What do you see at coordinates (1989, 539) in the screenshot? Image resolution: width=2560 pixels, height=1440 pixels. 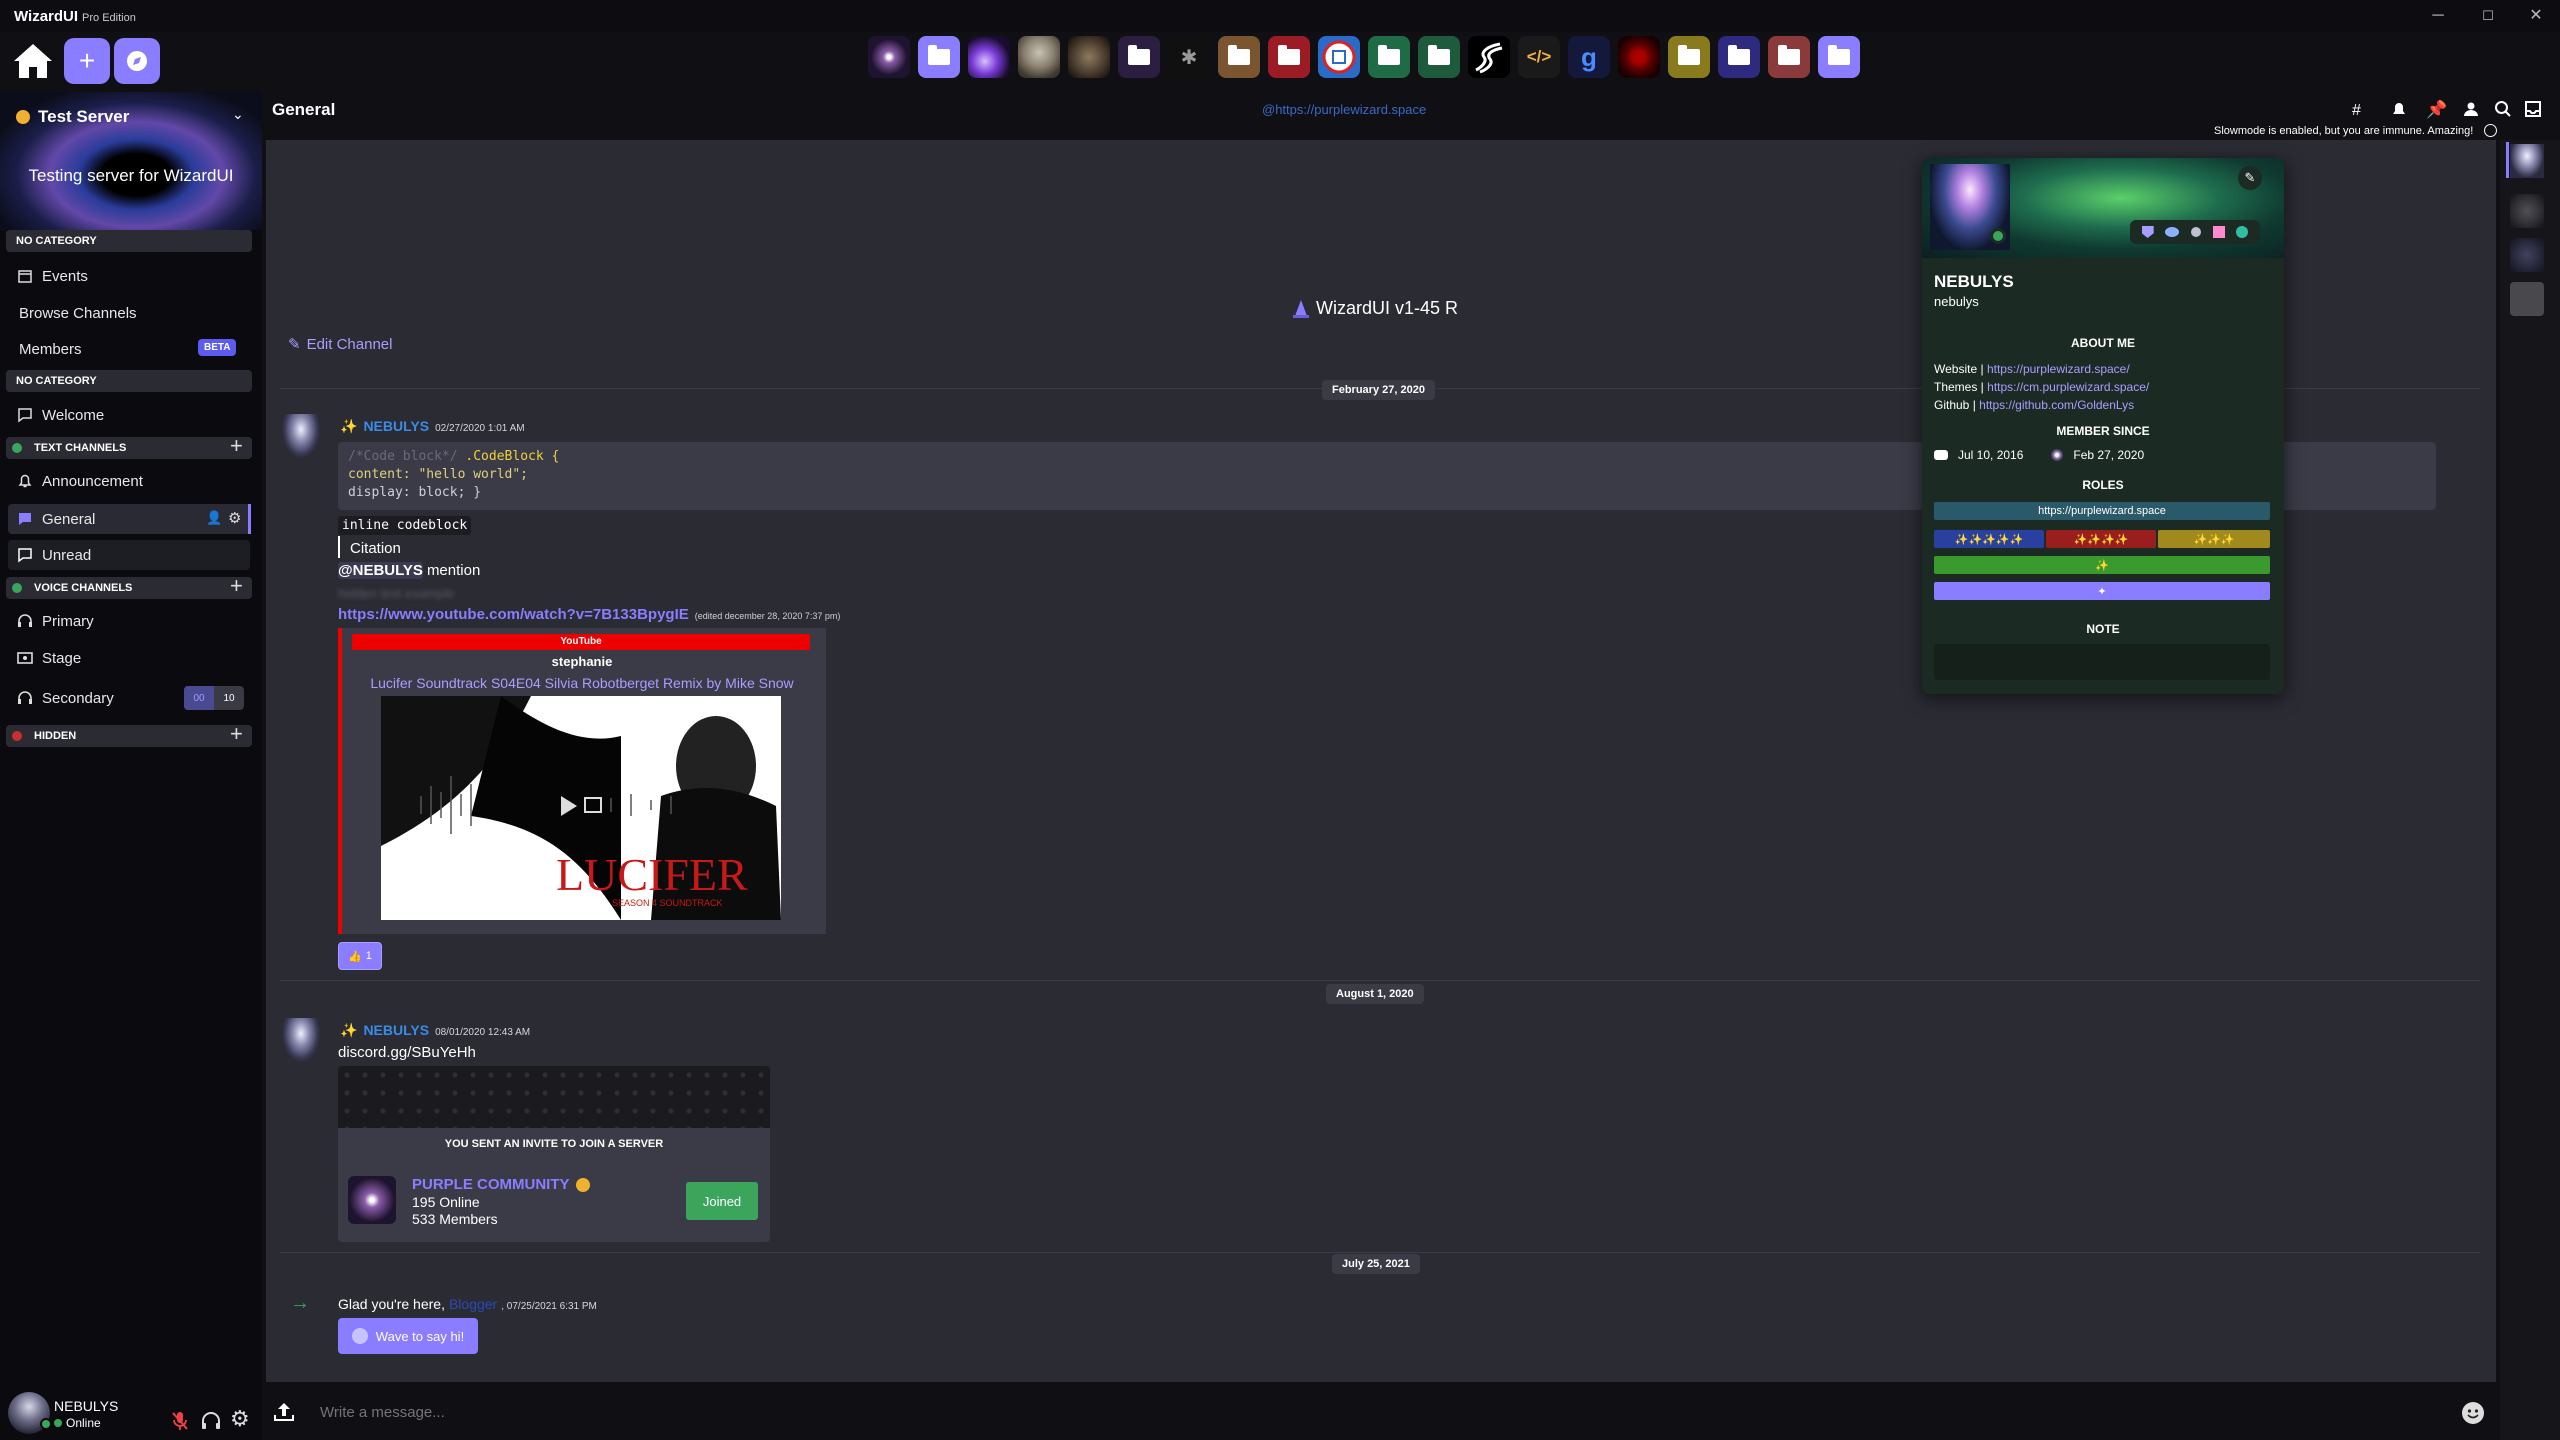 I see `role-badge: ✨✨✨✨✨` at bounding box center [1989, 539].